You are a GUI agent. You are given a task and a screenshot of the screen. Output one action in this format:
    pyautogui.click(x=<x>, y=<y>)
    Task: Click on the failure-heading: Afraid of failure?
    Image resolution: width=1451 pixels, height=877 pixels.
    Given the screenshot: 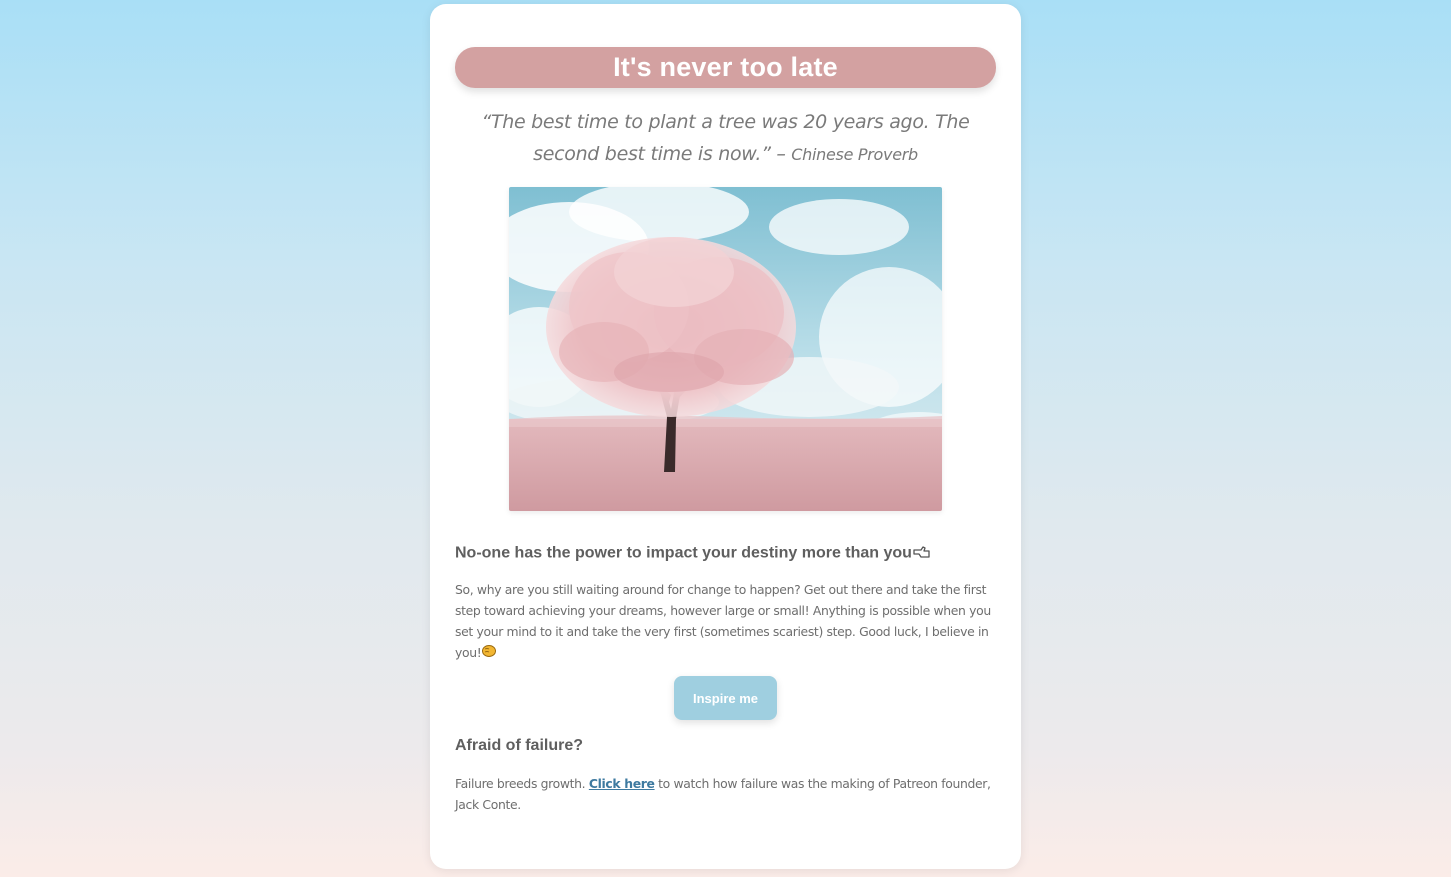 What is the action you would take?
    pyautogui.click(x=519, y=745)
    